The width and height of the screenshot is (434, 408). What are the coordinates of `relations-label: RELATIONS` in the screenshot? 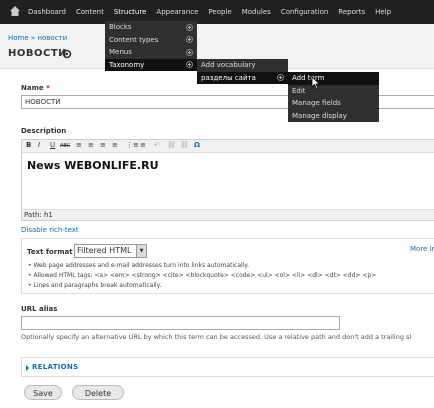 It's located at (55, 367).